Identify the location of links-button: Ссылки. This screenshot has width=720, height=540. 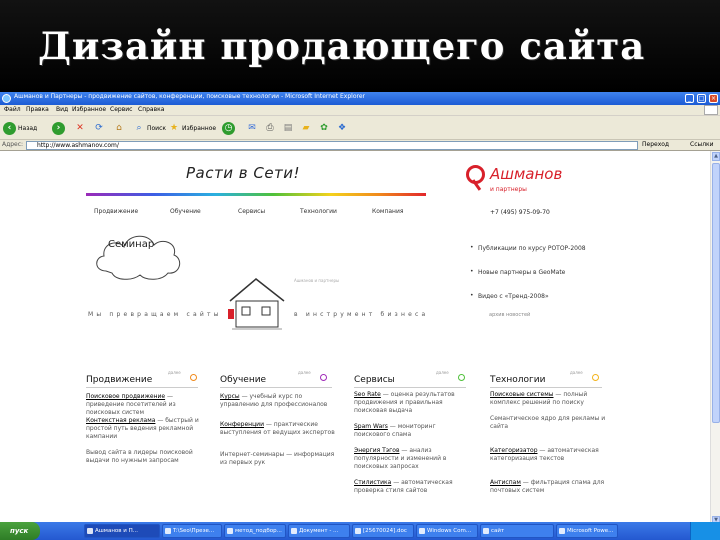
(702, 144).